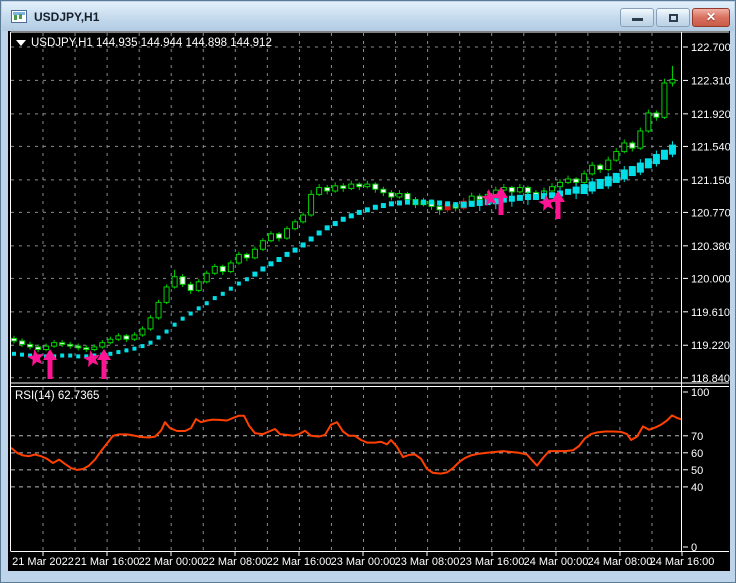 The height and width of the screenshot is (583, 736). I want to click on minimize-icon, so click(637, 19).